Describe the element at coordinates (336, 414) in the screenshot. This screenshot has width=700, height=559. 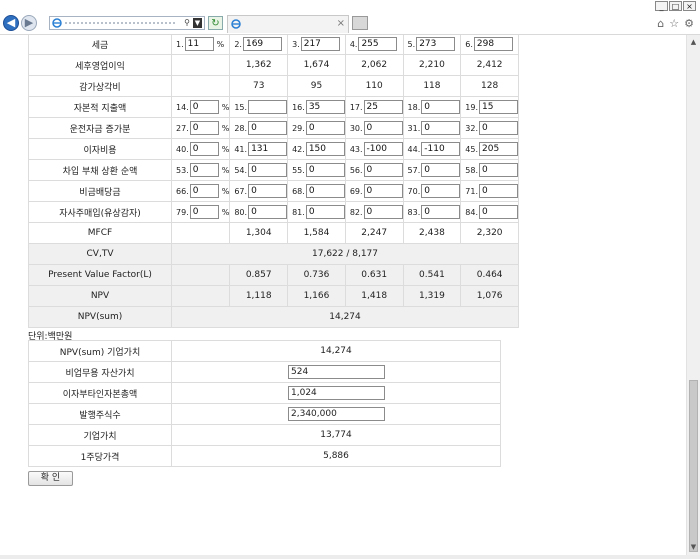
I see `summary-input: 2,340,000` at that location.